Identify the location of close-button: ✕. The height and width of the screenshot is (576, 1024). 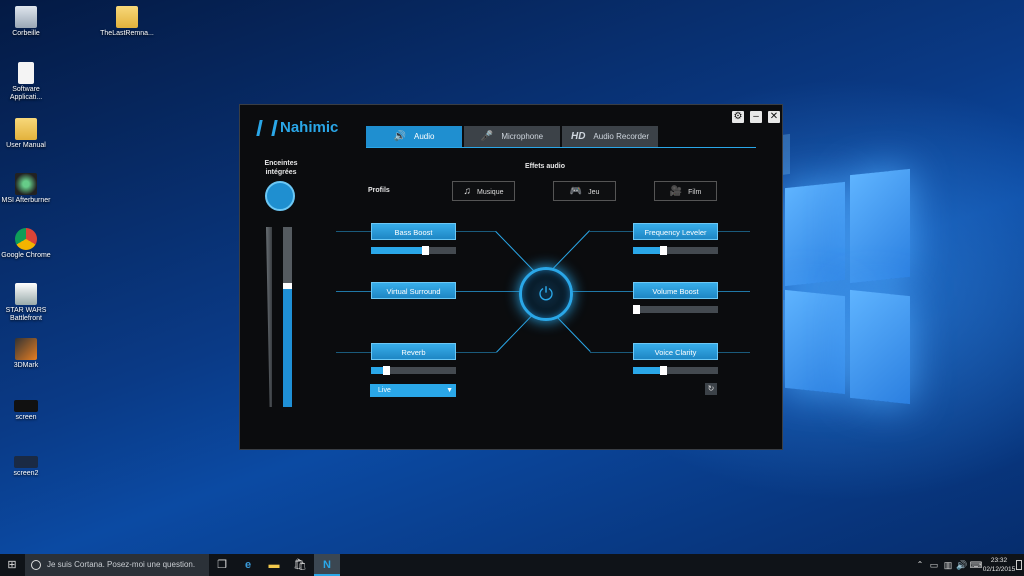
(774, 117).